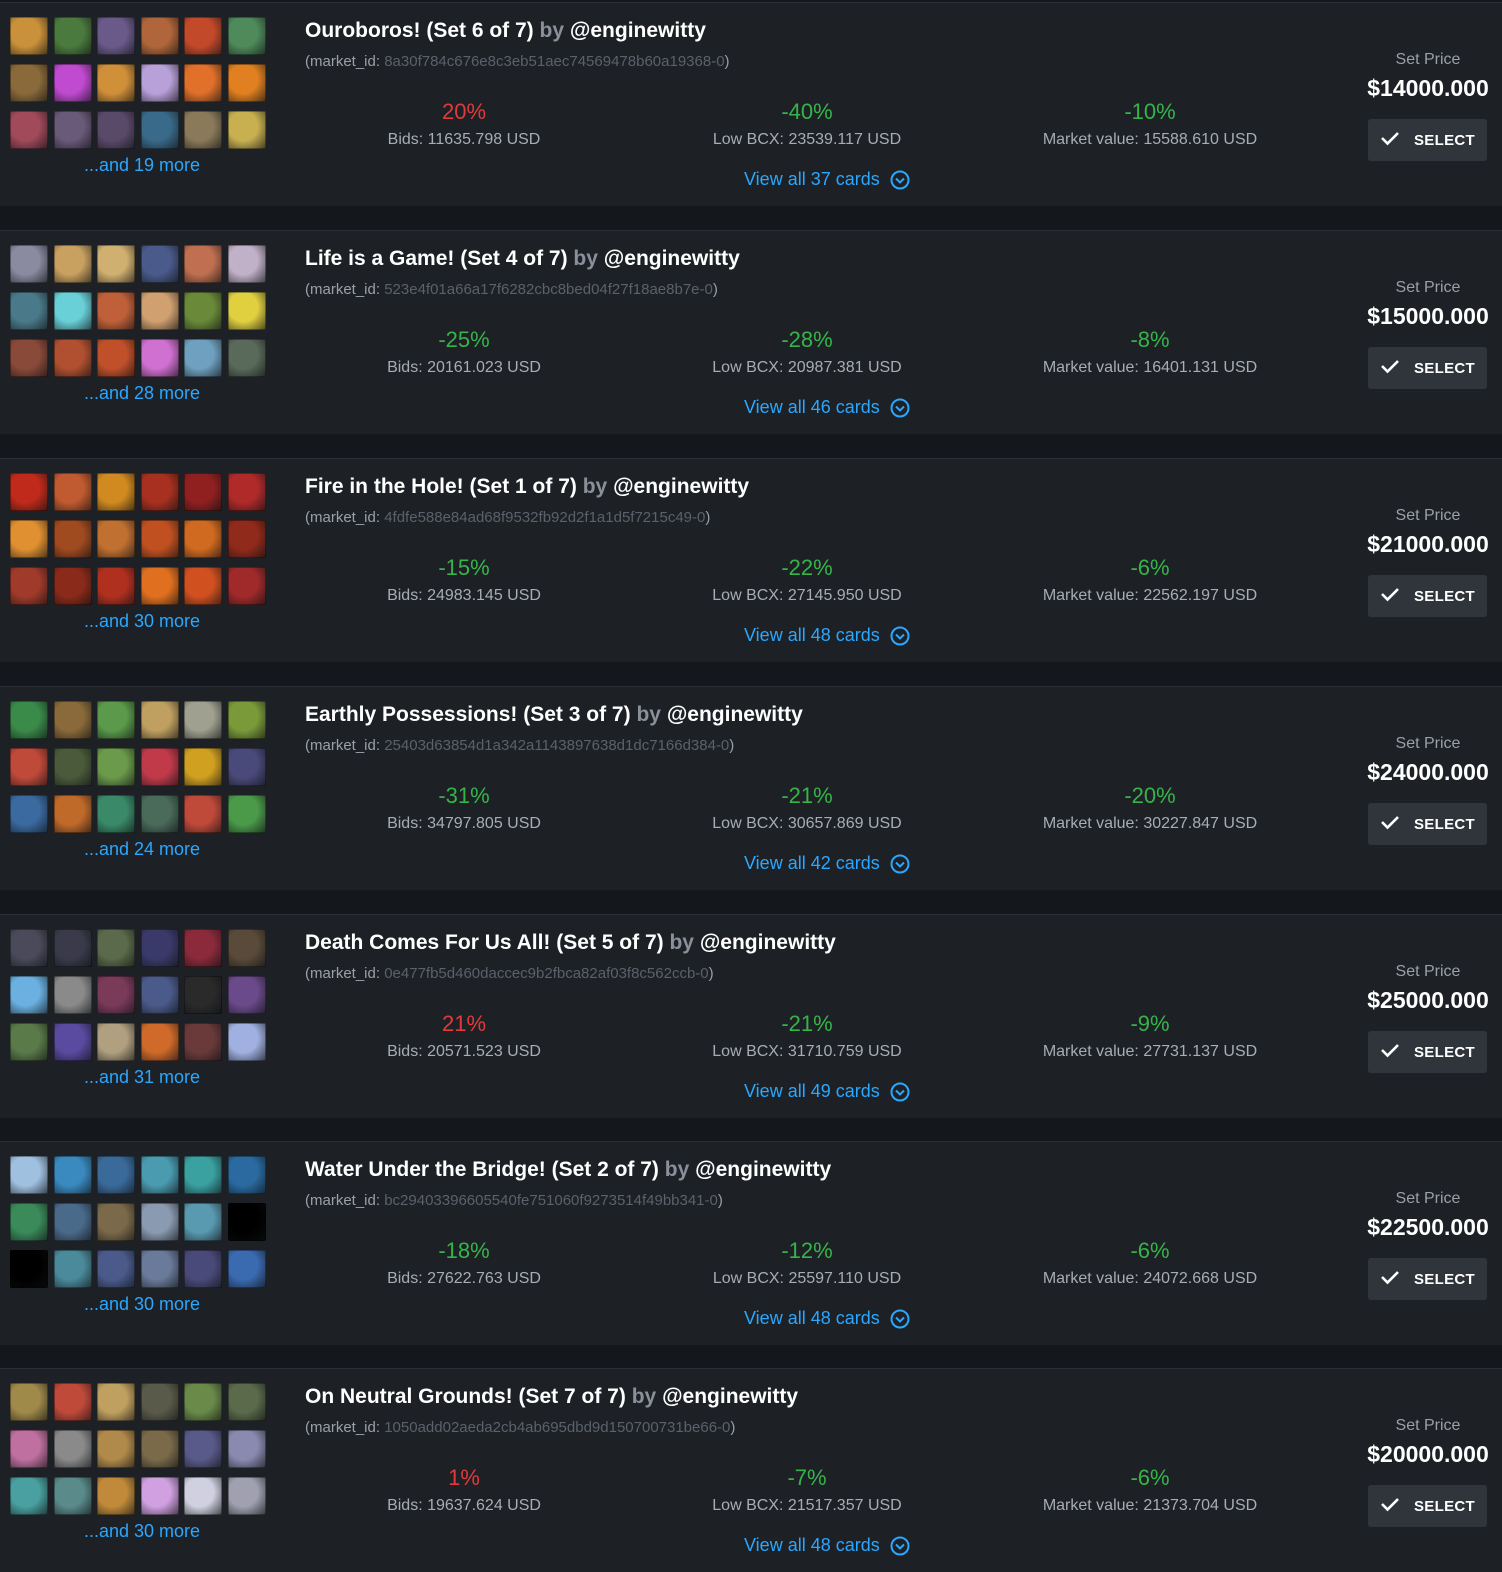  What do you see at coordinates (827, 407) in the screenshot?
I see `view-all-cards-link: View all 46 cards` at bounding box center [827, 407].